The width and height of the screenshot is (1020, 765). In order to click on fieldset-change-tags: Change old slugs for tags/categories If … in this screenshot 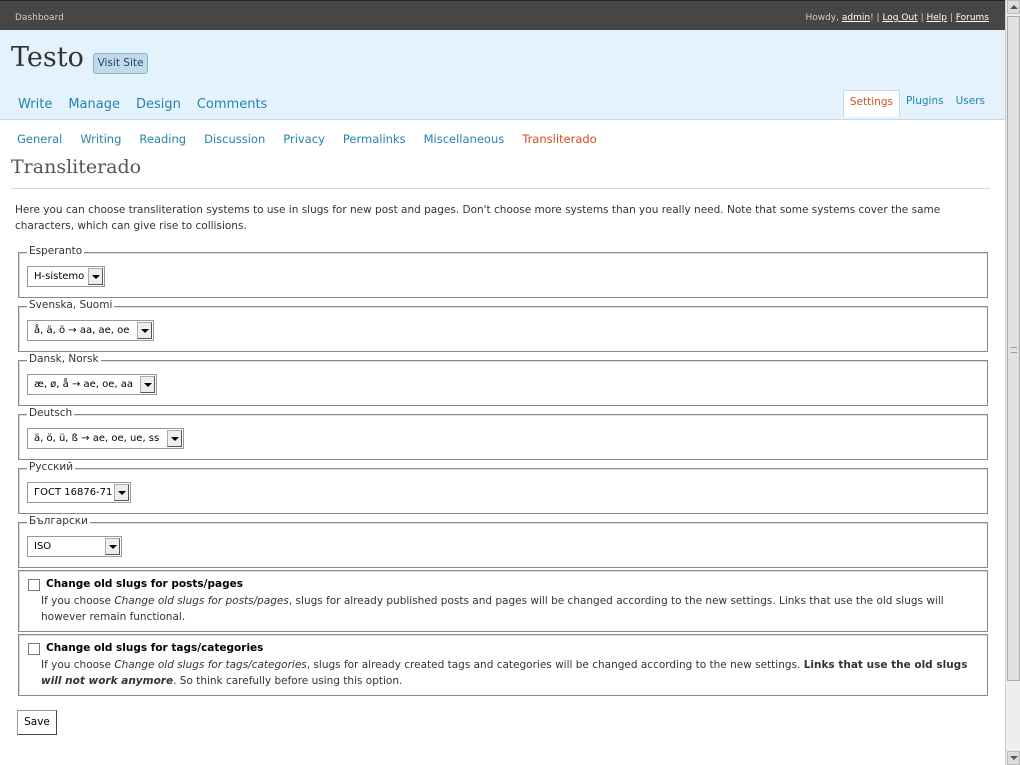, I will do `click(503, 665)`.